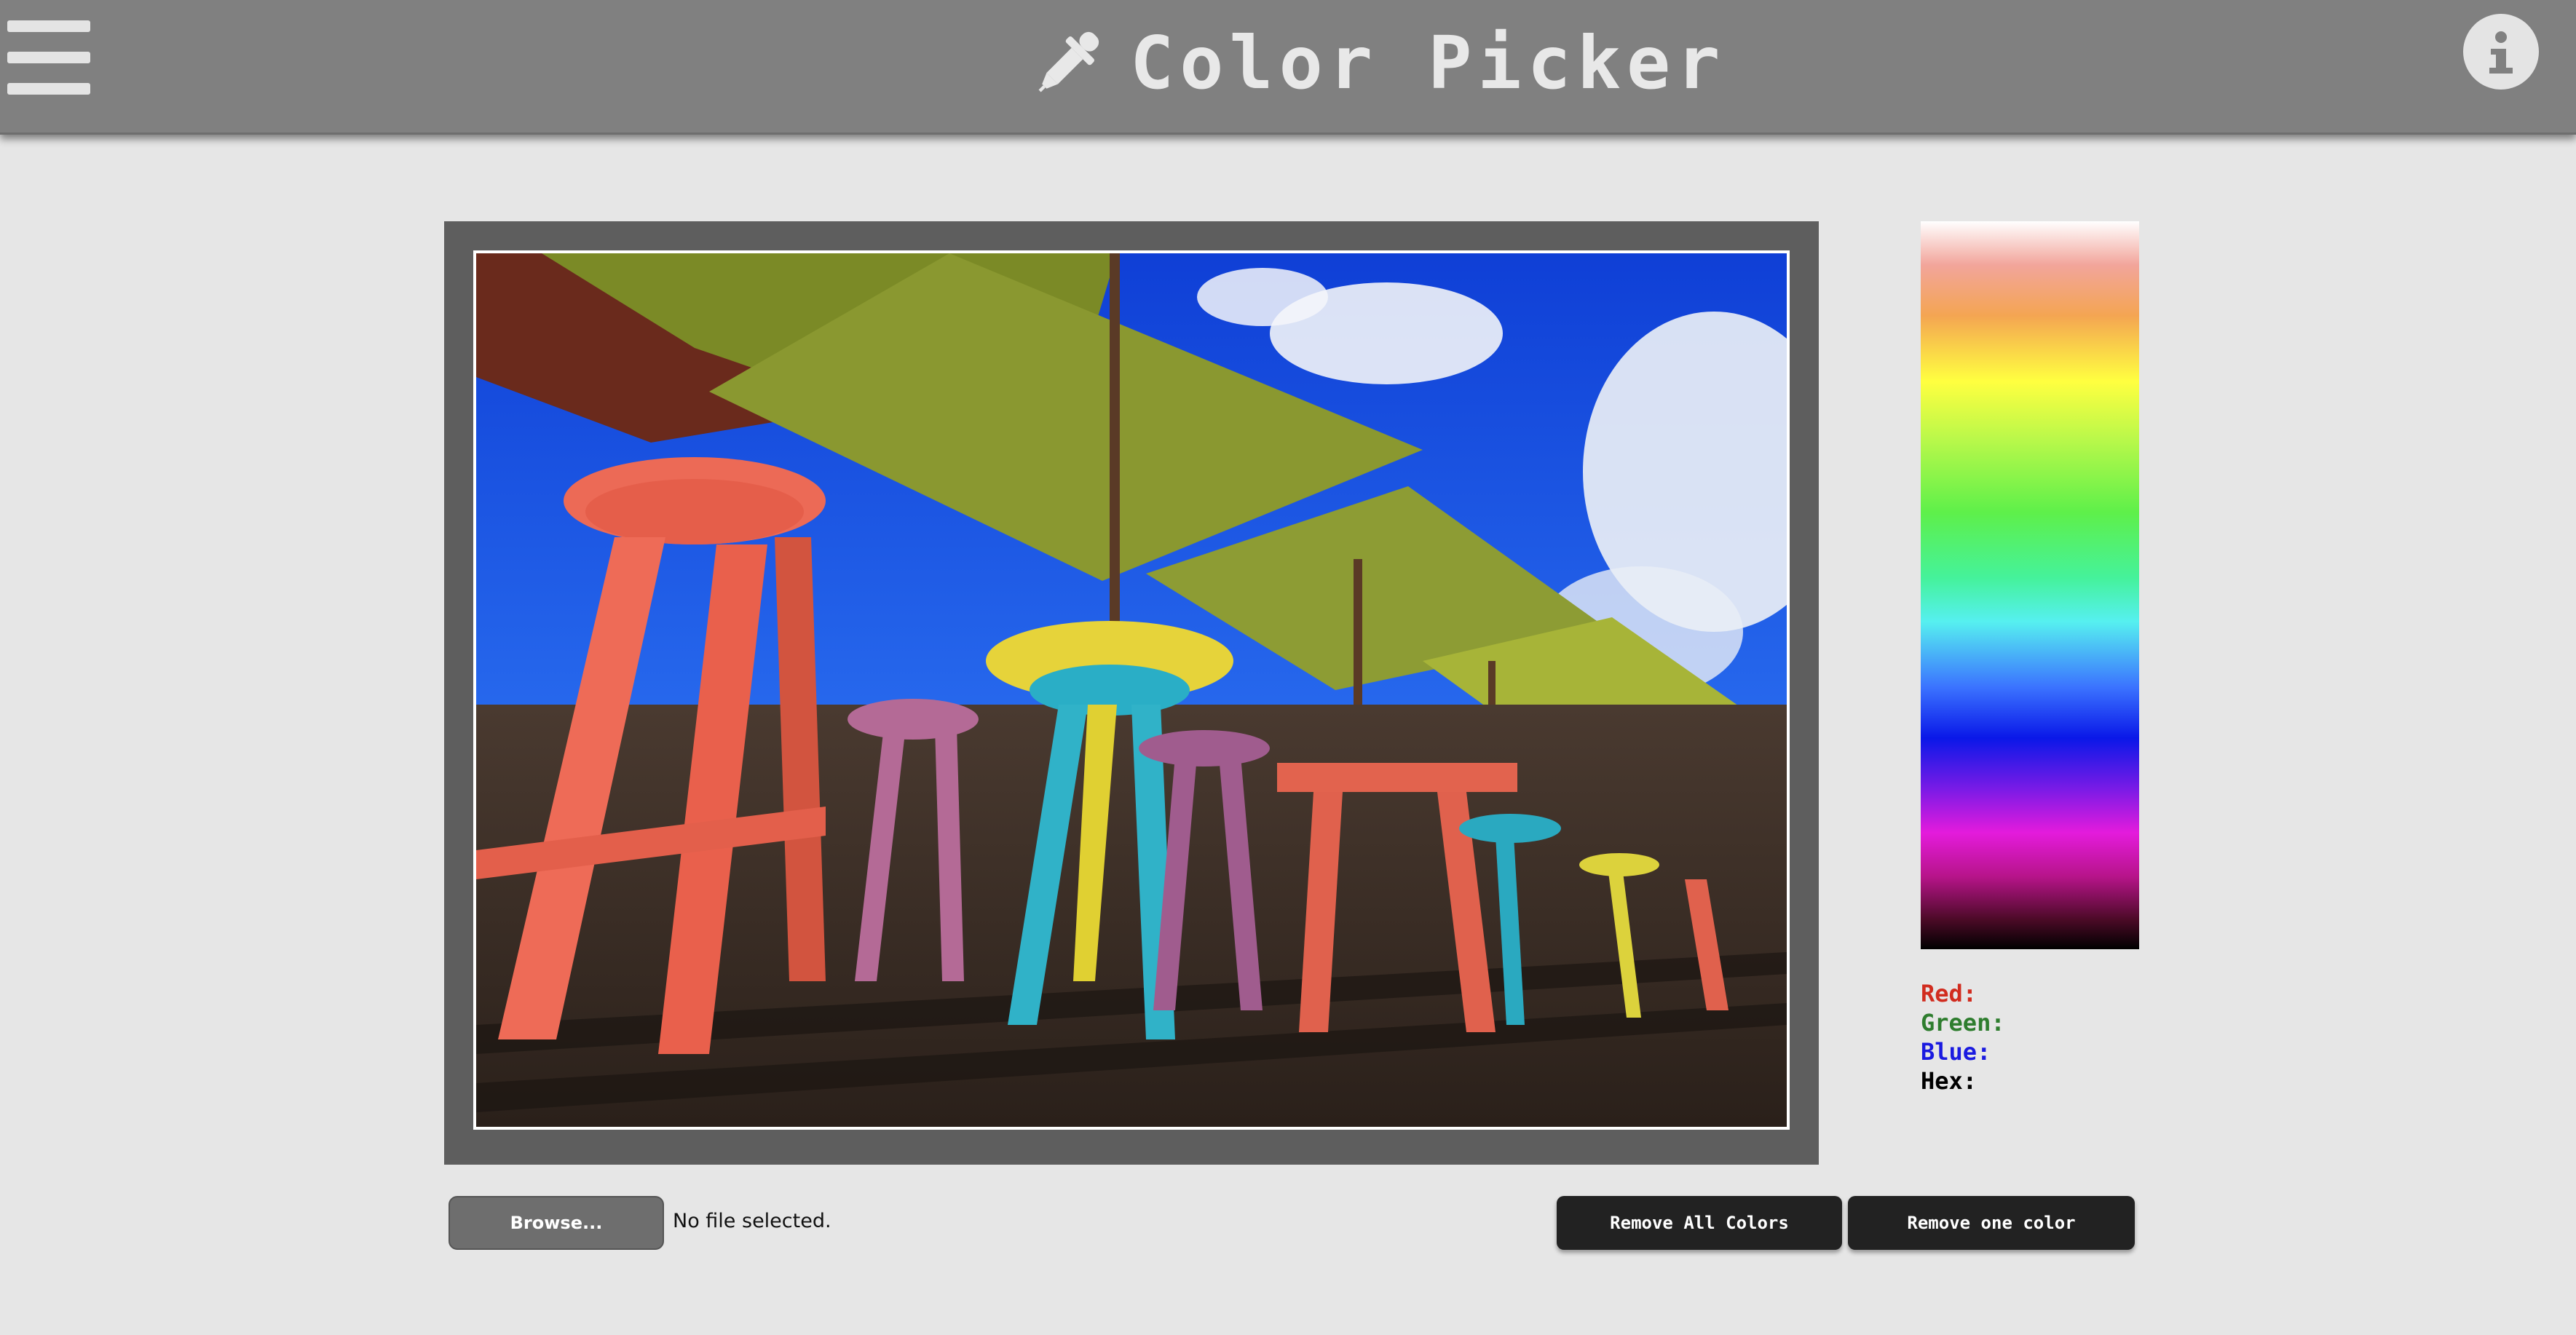 The width and height of the screenshot is (2576, 1335). I want to click on color-values: Red: Green: Blue: Hex:, so click(1963, 1037).